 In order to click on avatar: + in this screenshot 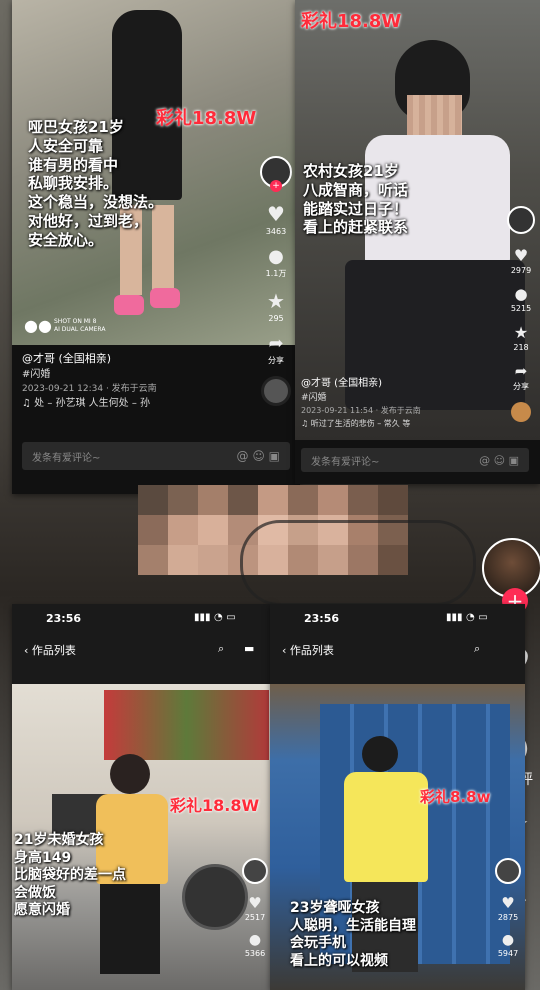, I will do `click(276, 174)`.